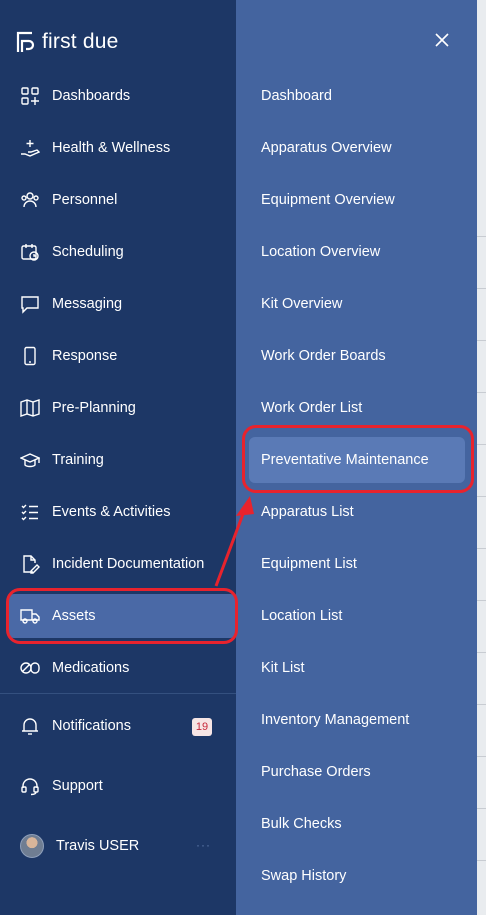 The height and width of the screenshot is (915, 486). What do you see at coordinates (30, 356) in the screenshot?
I see `phone-icon` at bounding box center [30, 356].